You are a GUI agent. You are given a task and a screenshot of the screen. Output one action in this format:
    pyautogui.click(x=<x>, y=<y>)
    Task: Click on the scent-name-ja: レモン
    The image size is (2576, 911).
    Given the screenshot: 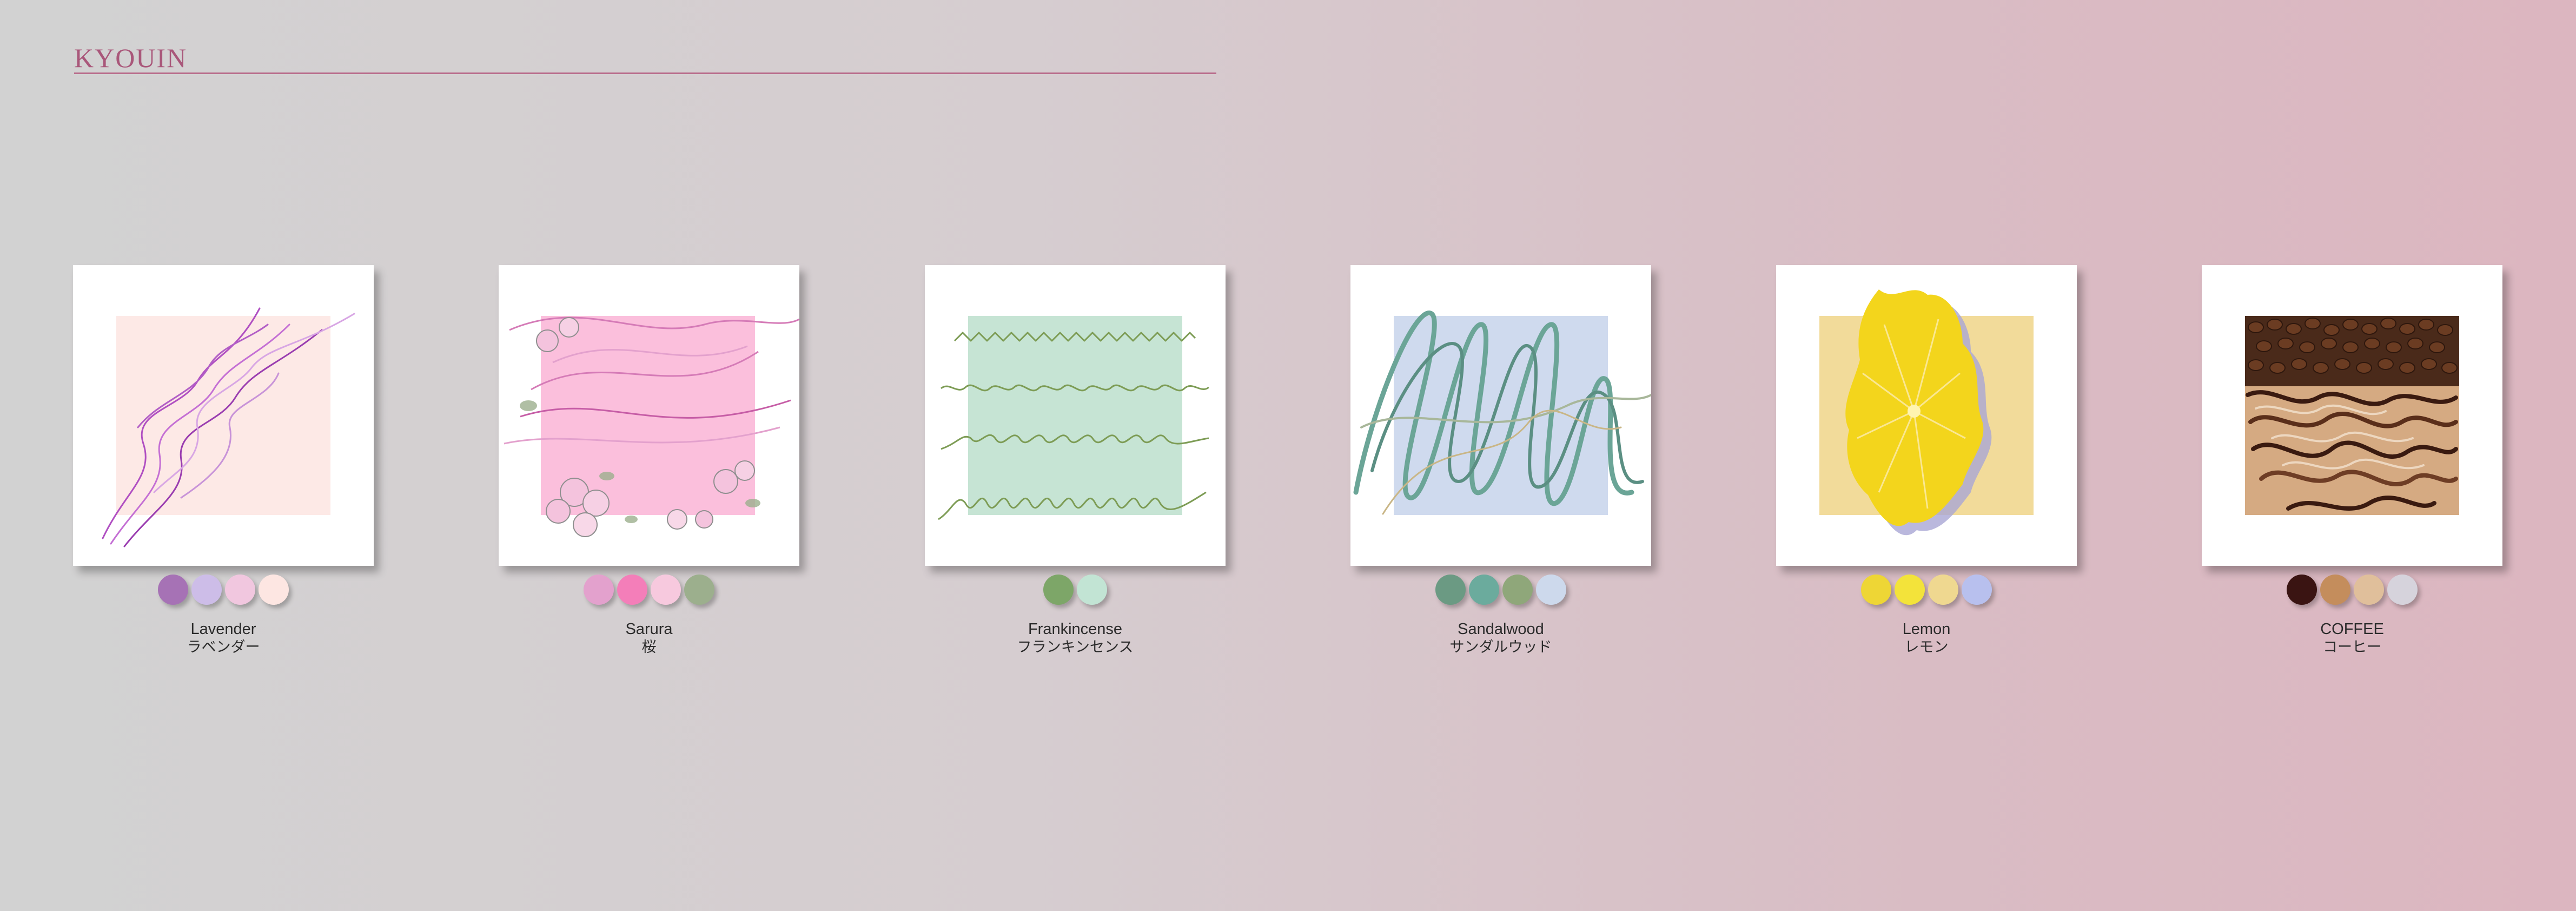 What is the action you would take?
    pyautogui.click(x=1927, y=647)
    